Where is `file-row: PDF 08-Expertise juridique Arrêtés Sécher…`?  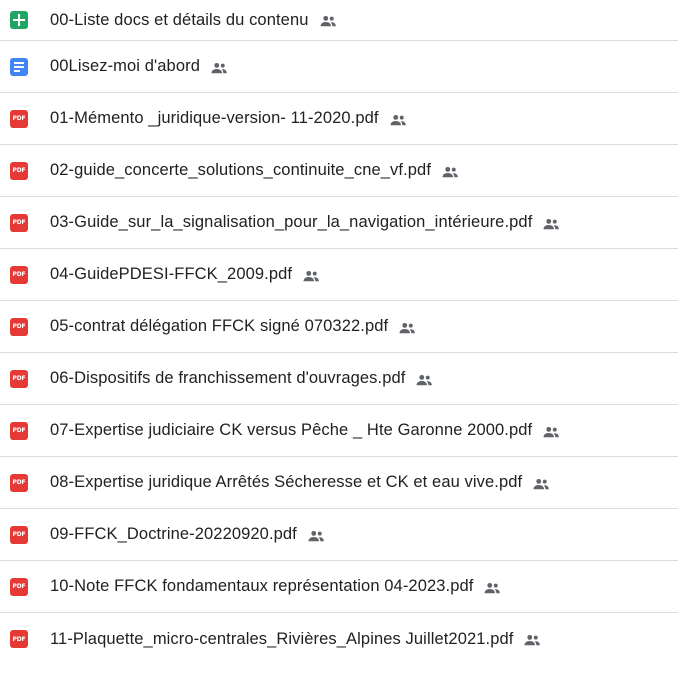 file-row: PDF 08-Expertise juridique Arrêtés Sécher… is located at coordinates (339, 483).